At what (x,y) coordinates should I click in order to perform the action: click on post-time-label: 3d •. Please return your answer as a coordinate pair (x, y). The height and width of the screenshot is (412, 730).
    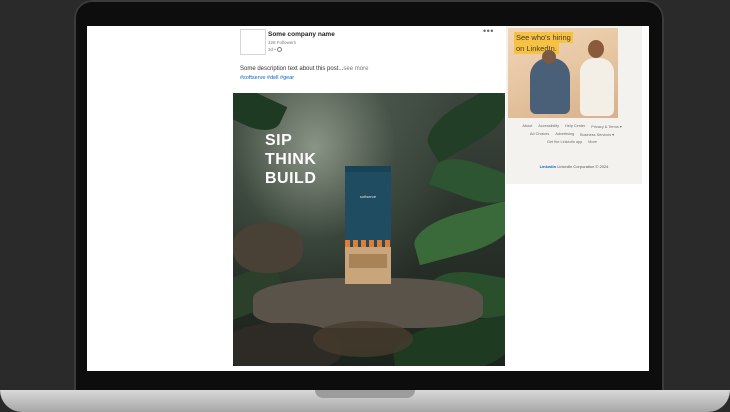
    Looking at the image, I should click on (272, 49).